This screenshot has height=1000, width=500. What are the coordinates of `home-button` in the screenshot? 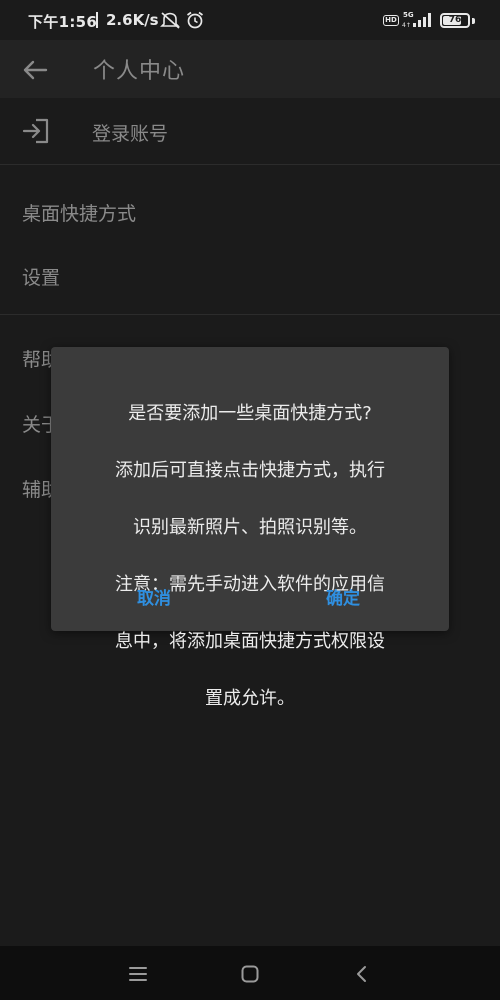 It's located at (250, 974).